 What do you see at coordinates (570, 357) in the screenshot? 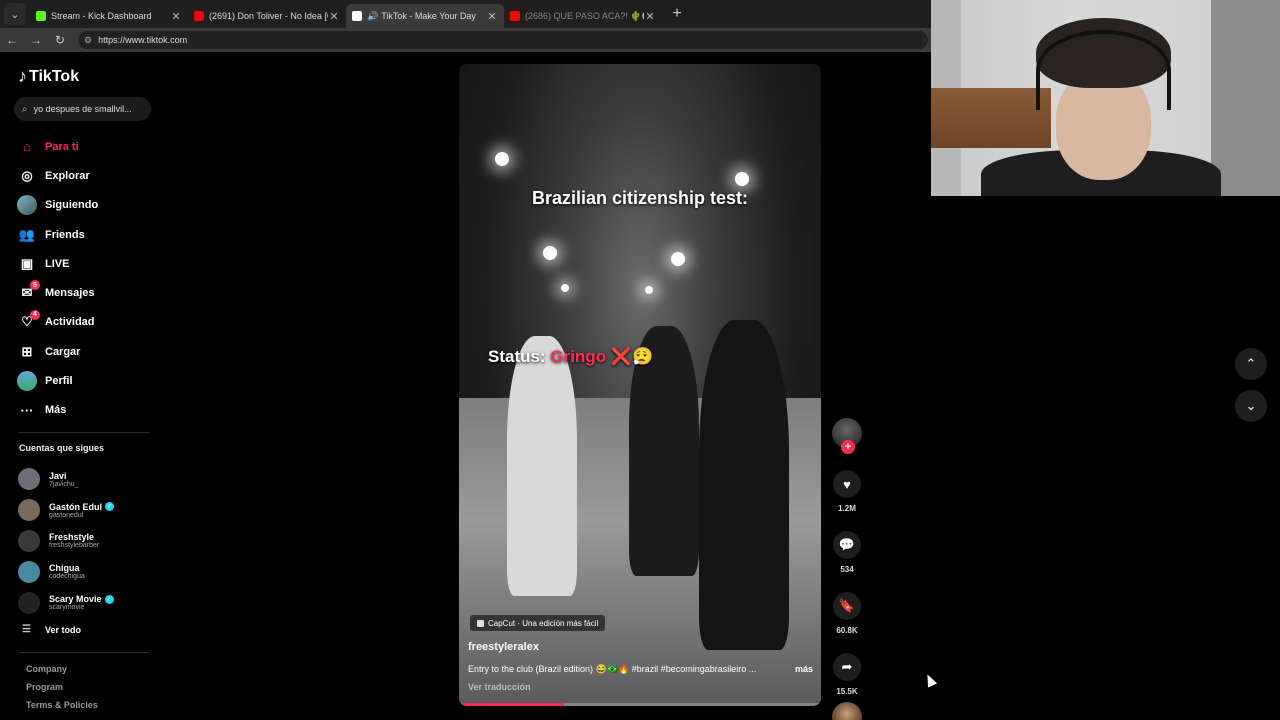
I see `video-status-overlay: Status: Gringo ❌😮‍💨` at bounding box center [570, 357].